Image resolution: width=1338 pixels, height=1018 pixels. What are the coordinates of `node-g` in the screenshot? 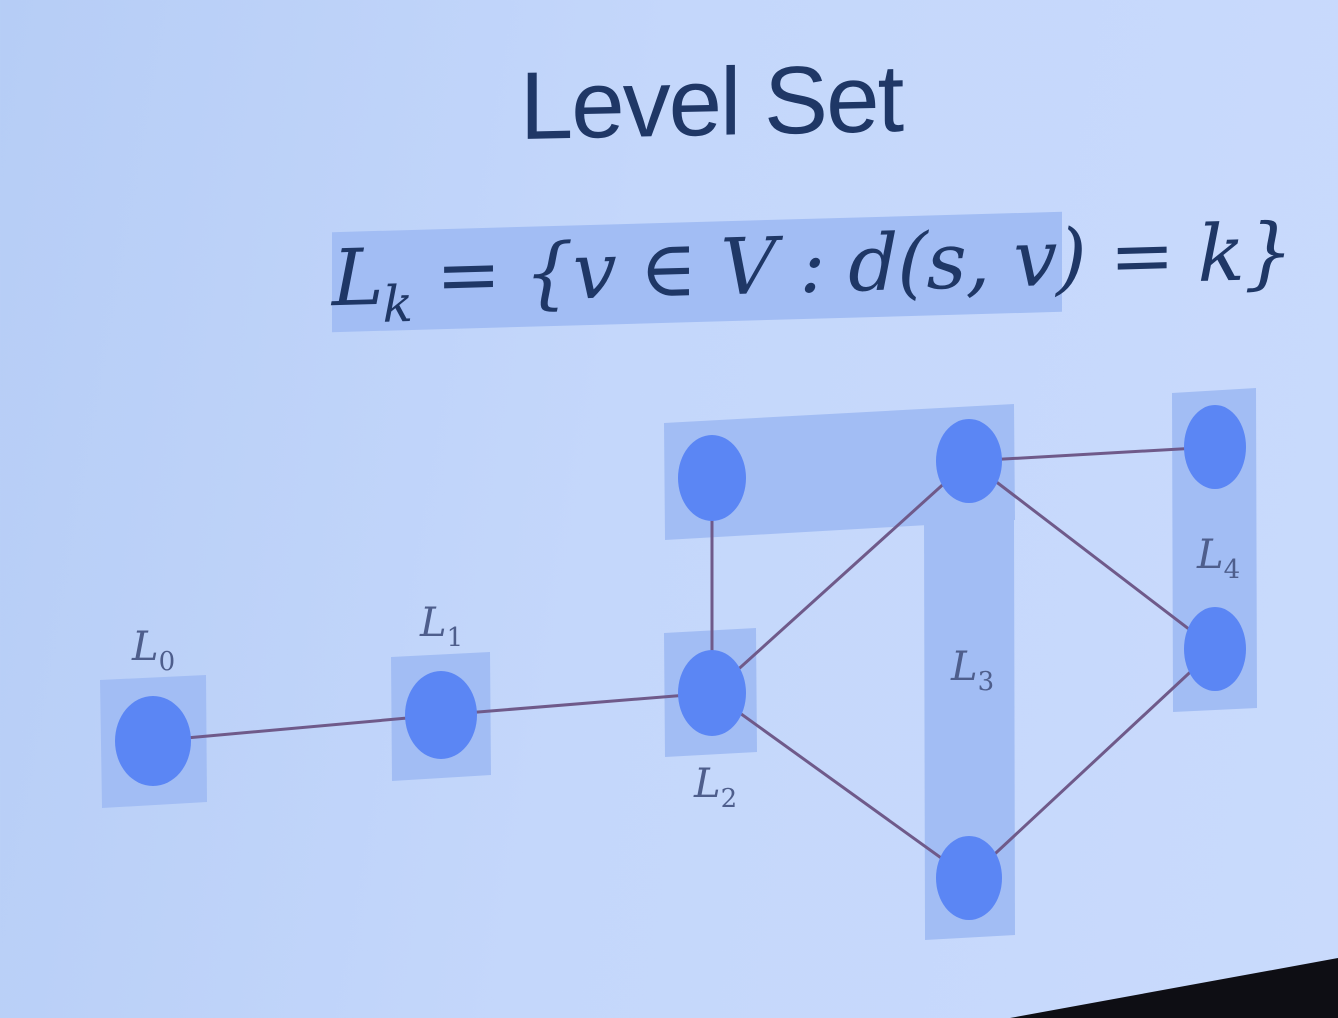 It's located at (1215, 649).